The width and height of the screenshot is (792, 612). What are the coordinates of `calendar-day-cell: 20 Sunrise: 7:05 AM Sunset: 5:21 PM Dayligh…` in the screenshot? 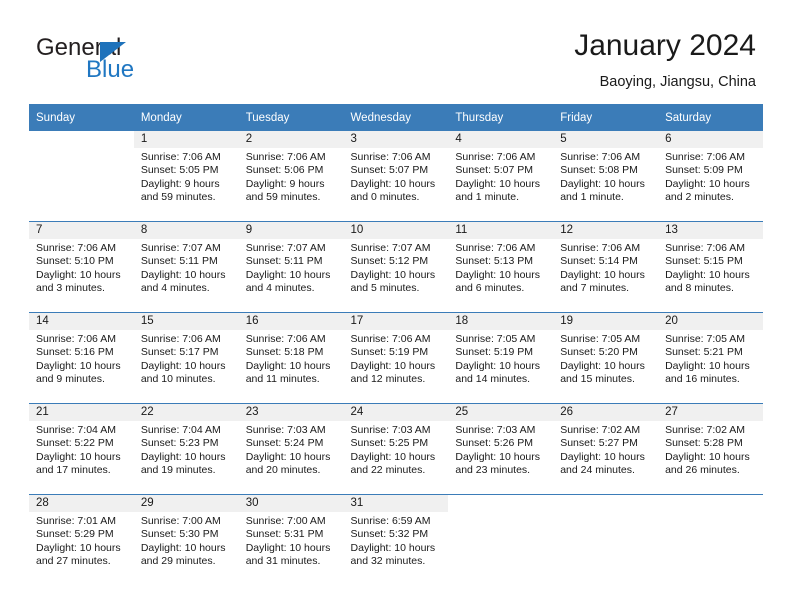 It's located at (710, 358).